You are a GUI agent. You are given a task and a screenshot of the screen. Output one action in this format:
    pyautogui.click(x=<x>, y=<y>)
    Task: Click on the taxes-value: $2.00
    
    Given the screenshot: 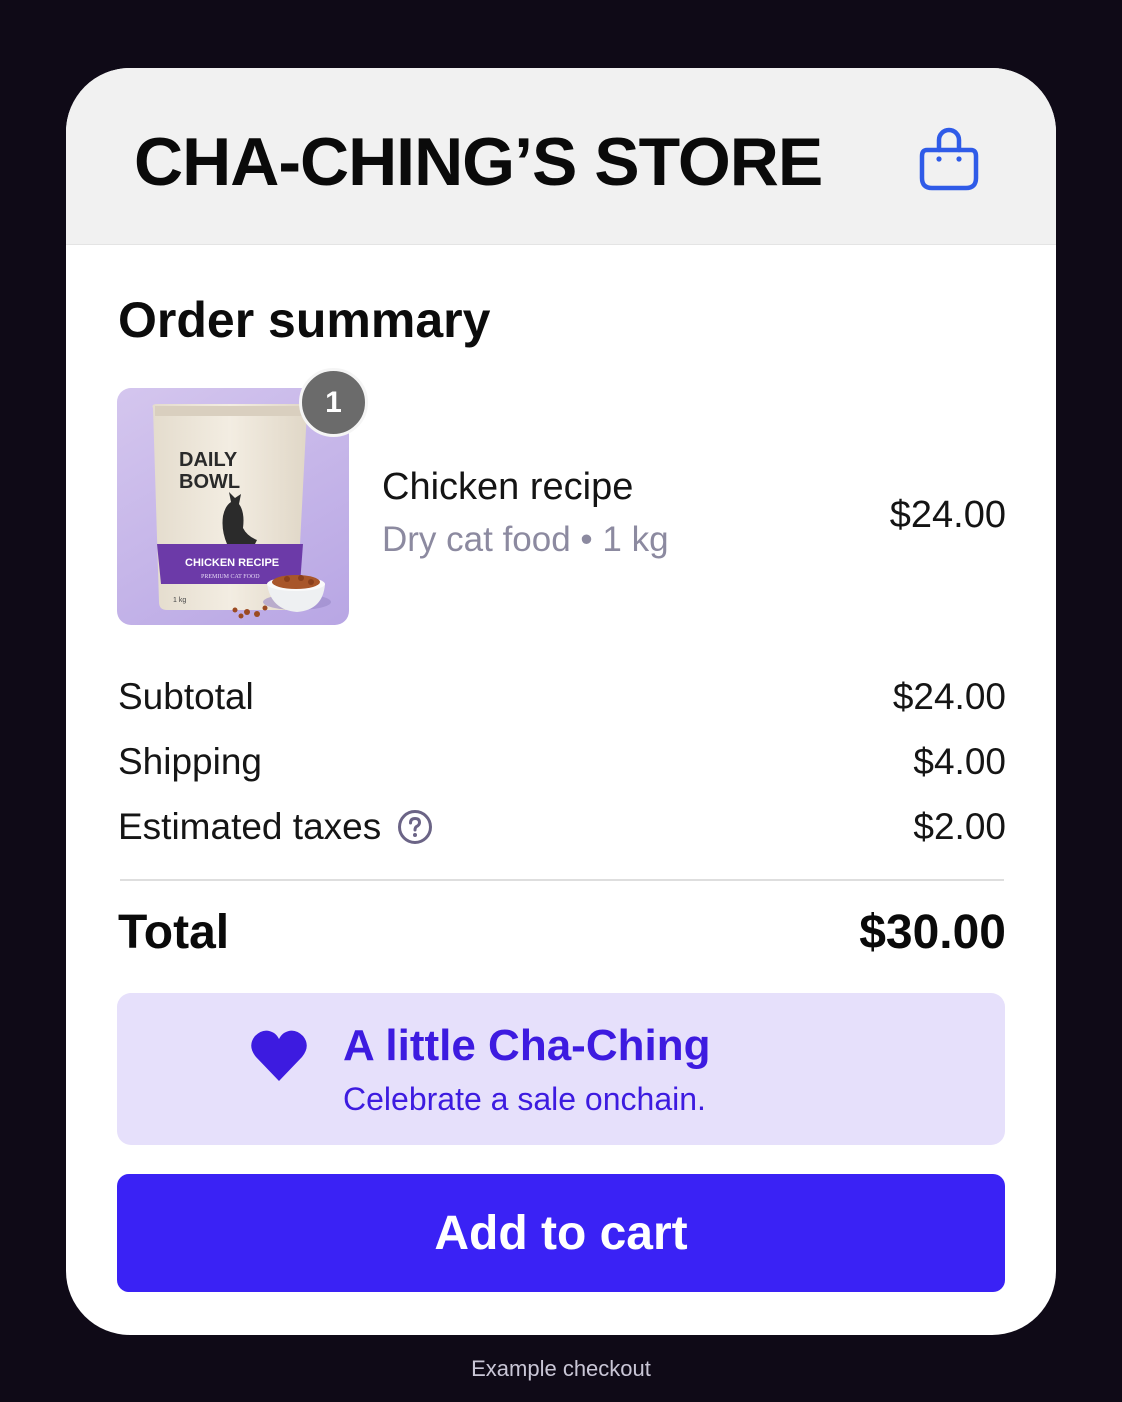 What is the action you would take?
    pyautogui.click(x=959, y=826)
    